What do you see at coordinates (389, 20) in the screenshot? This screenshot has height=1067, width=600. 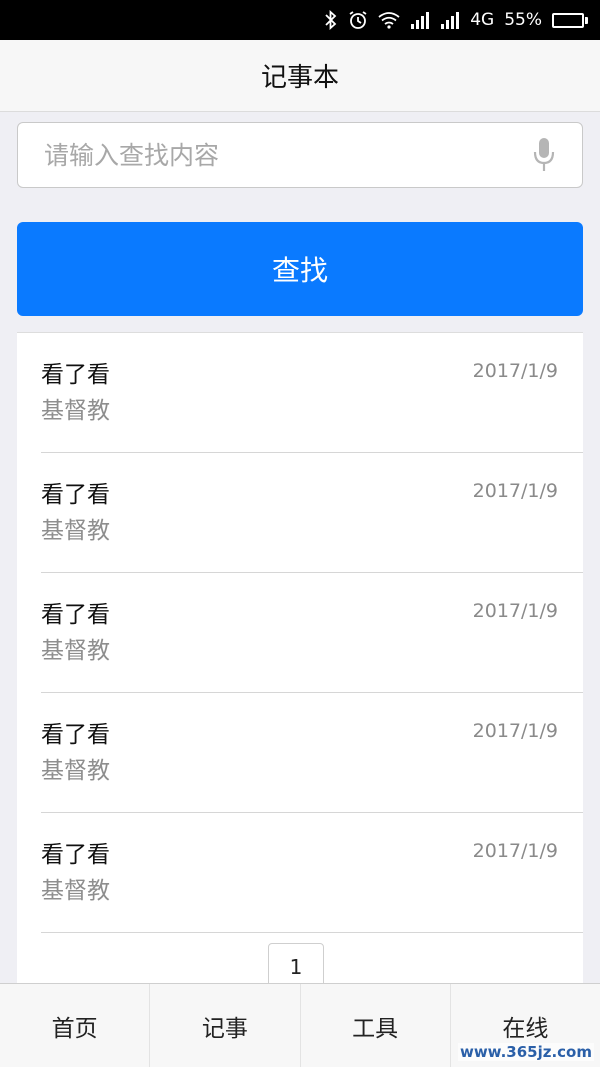 I see `wifi-icon` at bounding box center [389, 20].